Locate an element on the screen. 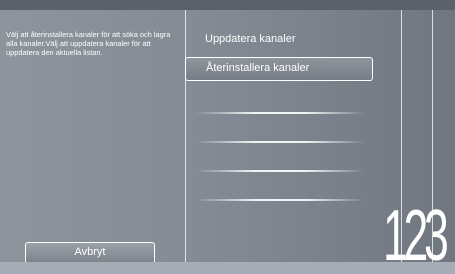 This screenshot has width=455, height=274. menu-item-reinstall-channels: Återinstallera kanaler is located at coordinates (279, 69).